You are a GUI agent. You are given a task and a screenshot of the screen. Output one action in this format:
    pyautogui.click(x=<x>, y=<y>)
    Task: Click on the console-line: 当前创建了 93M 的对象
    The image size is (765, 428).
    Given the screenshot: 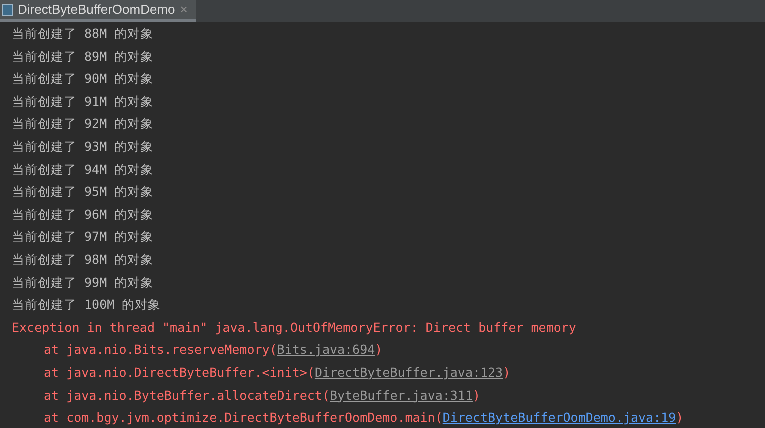 What is the action you would take?
    pyautogui.click(x=83, y=147)
    